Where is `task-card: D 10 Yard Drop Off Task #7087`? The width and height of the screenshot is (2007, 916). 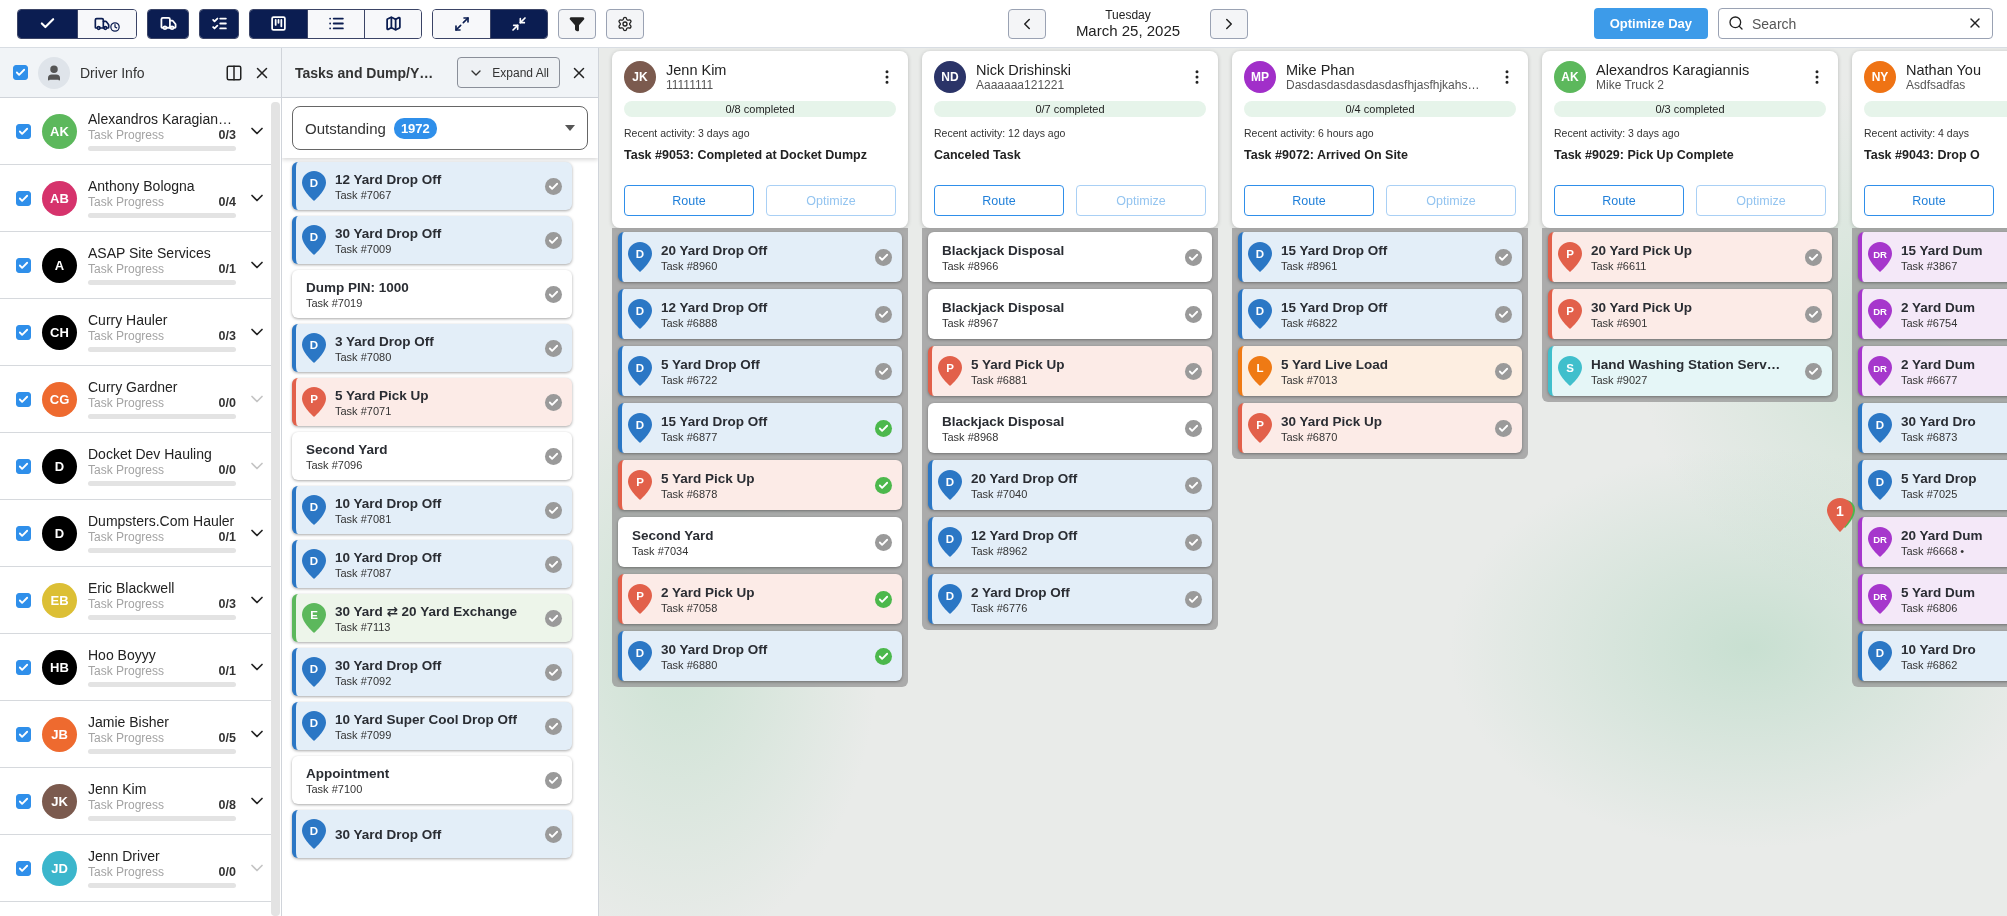 task-card: D 10 Yard Drop Off Task #7087 is located at coordinates (432, 564).